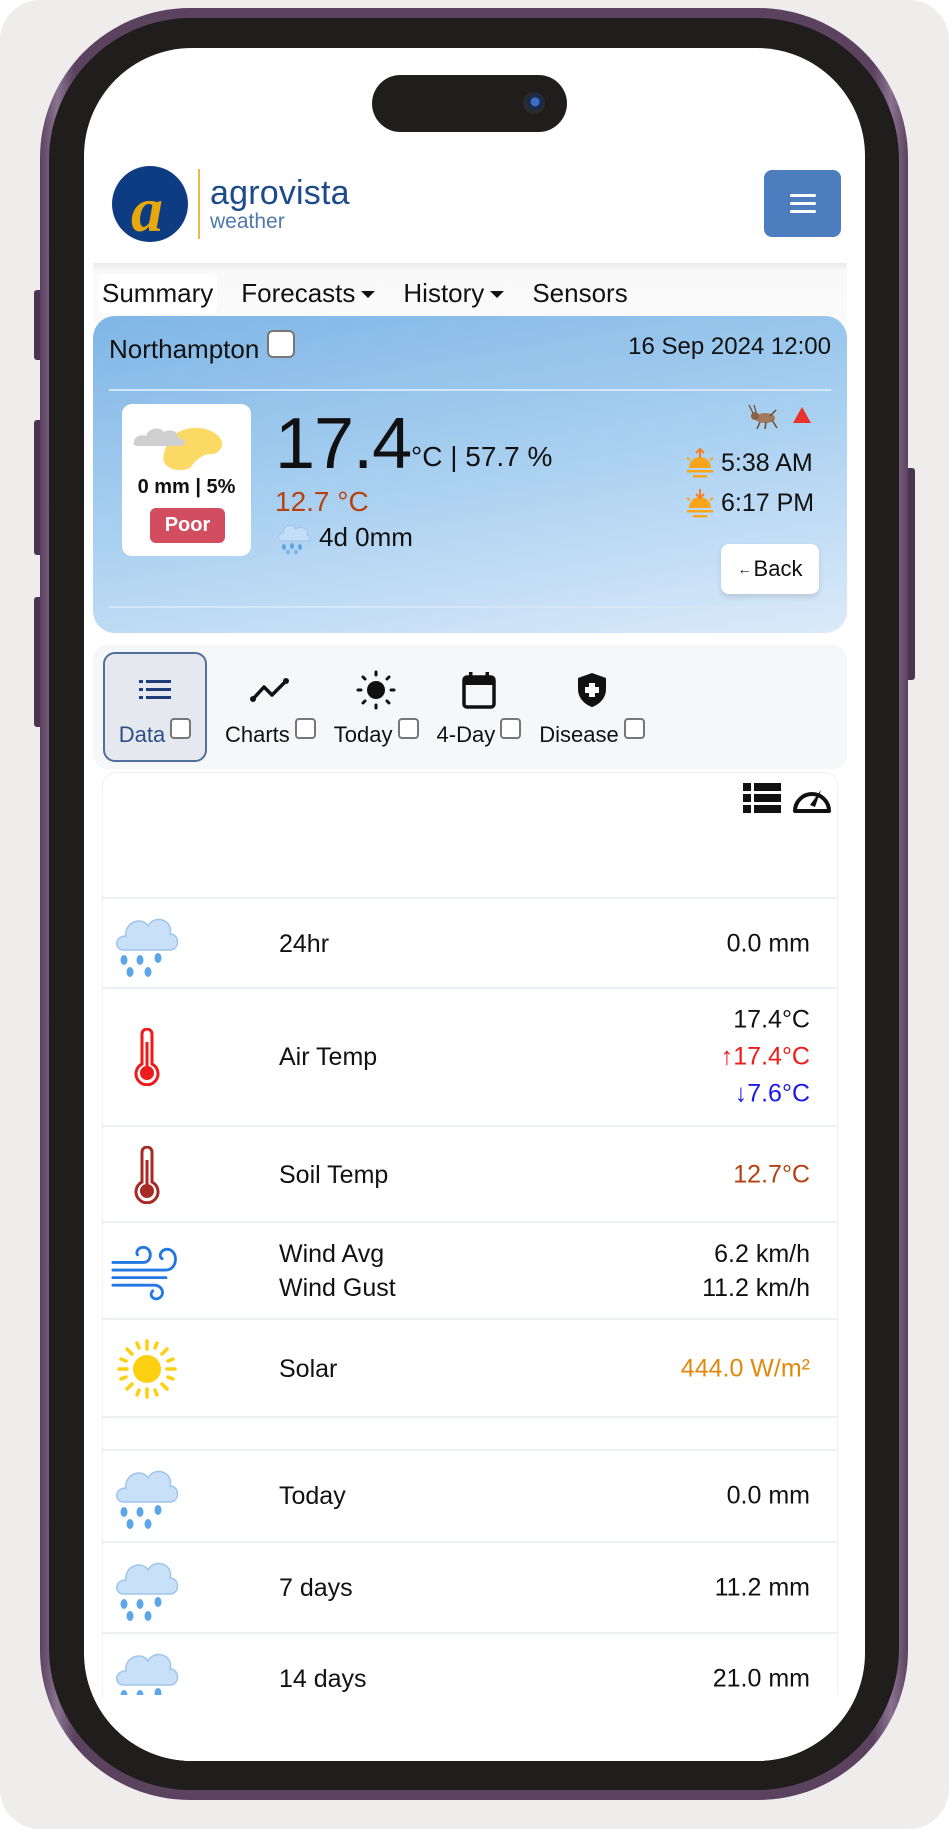 The image size is (949, 1829). Describe the element at coordinates (147, 1271) in the screenshot. I see `wind-icon` at that location.